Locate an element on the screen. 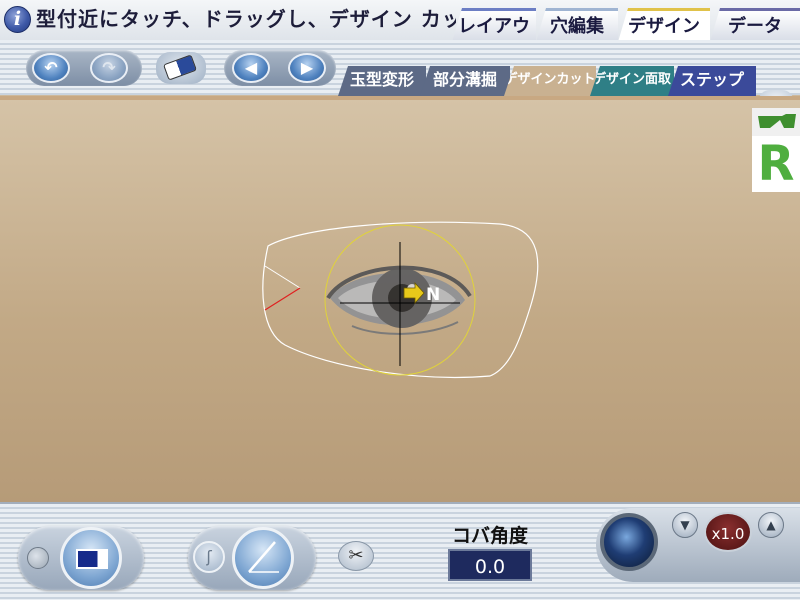  info-icon: i is located at coordinates (17, 19).